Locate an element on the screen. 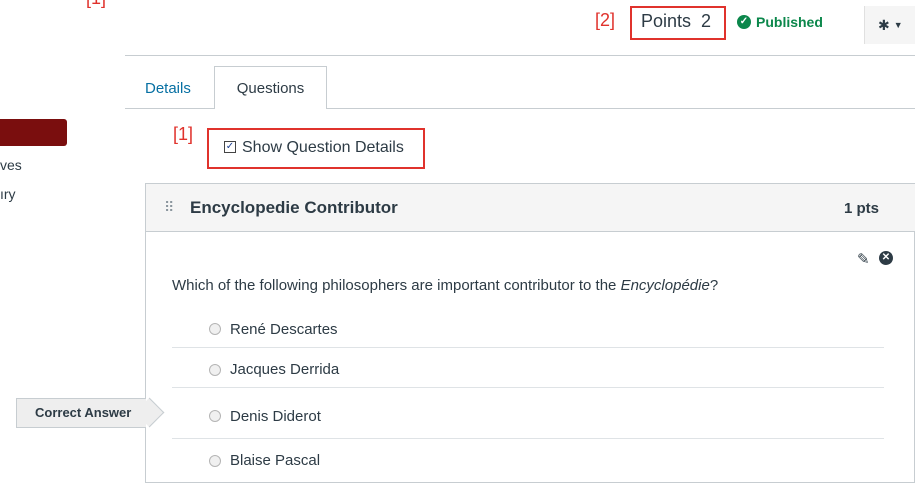 The height and width of the screenshot is (483, 915). answer-label: René Descartes is located at coordinates (284, 329).